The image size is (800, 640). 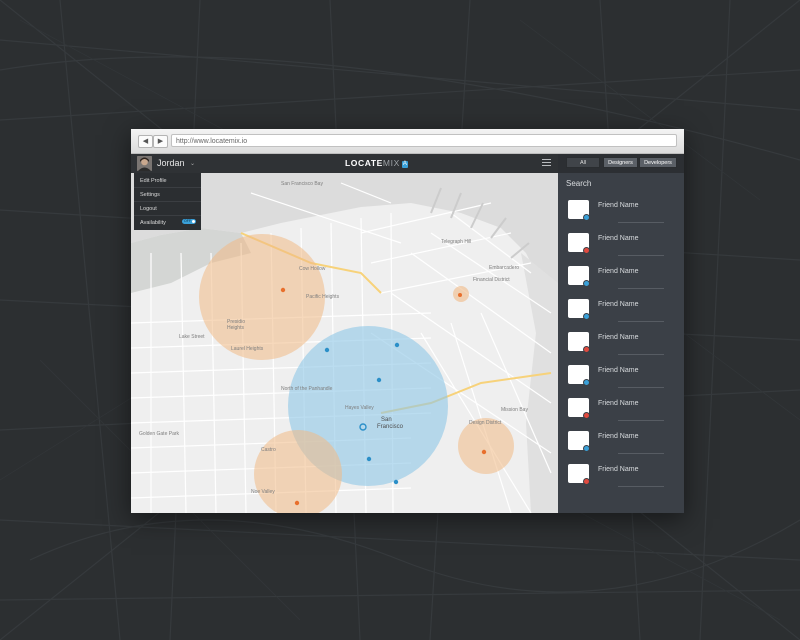 I want to click on logo-locate: LOCATE, so click(x=364, y=163).